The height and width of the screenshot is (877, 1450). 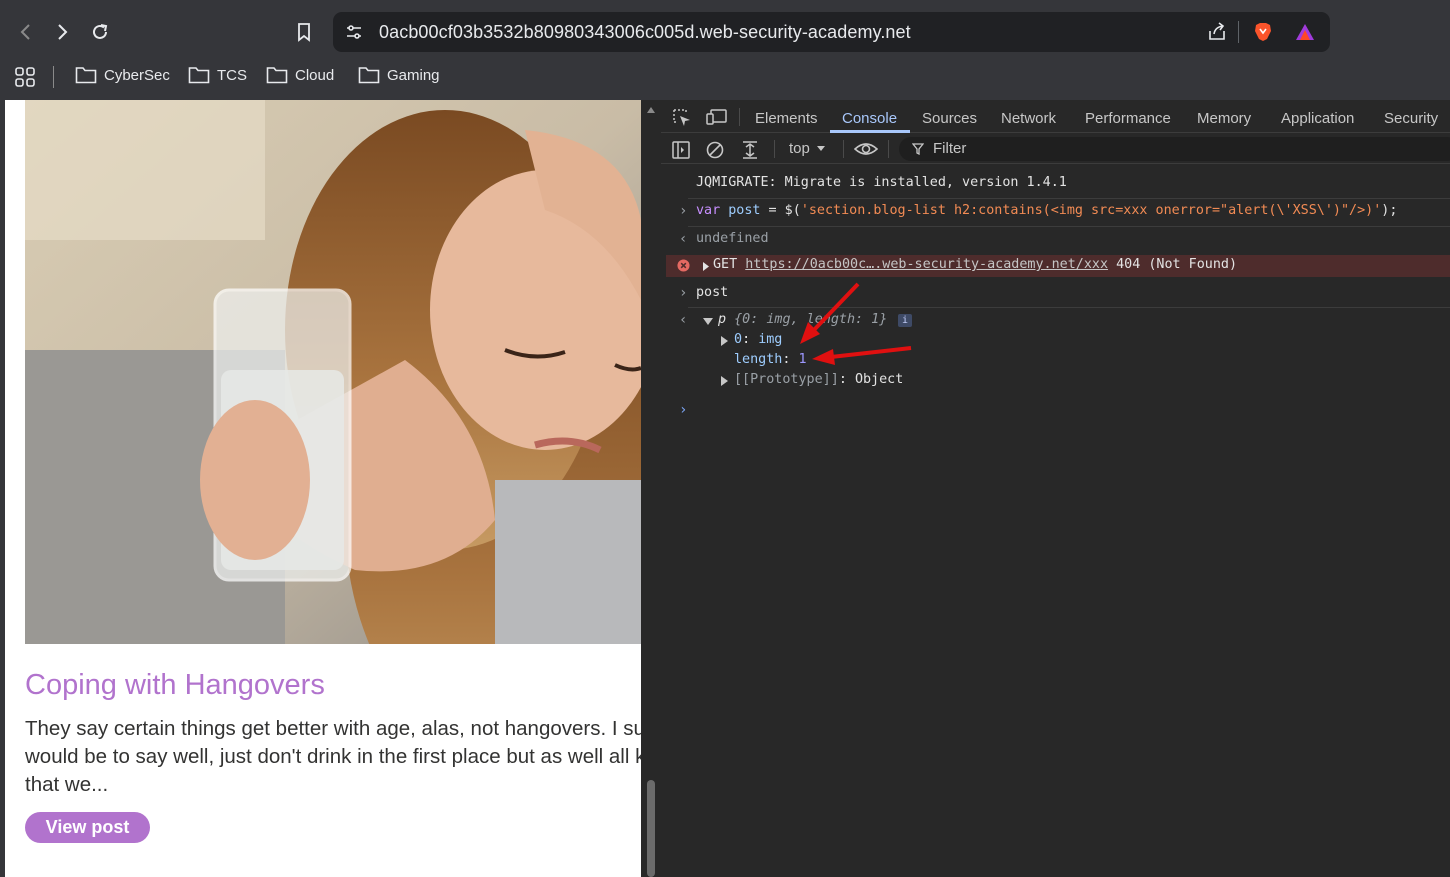 I want to click on bookmark-folder-cybersec: CyberSec, so click(x=122, y=75).